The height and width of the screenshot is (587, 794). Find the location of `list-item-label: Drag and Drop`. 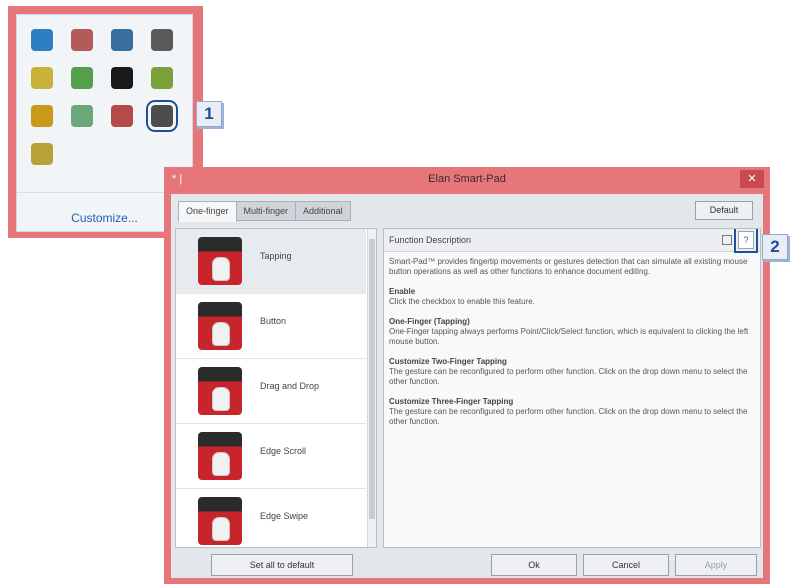

list-item-label: Drag and Drop is located at coordinates (290, 386).